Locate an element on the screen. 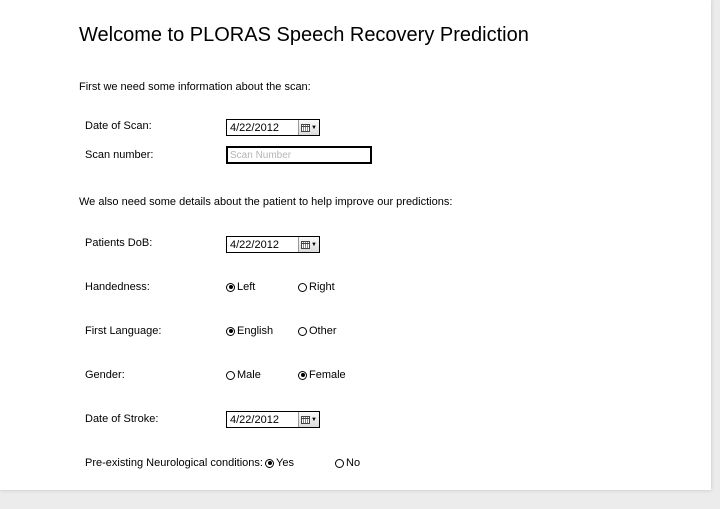 This screenshot has width=720, height=509. gender-male-label: Male is located at coordinates (249, 375).